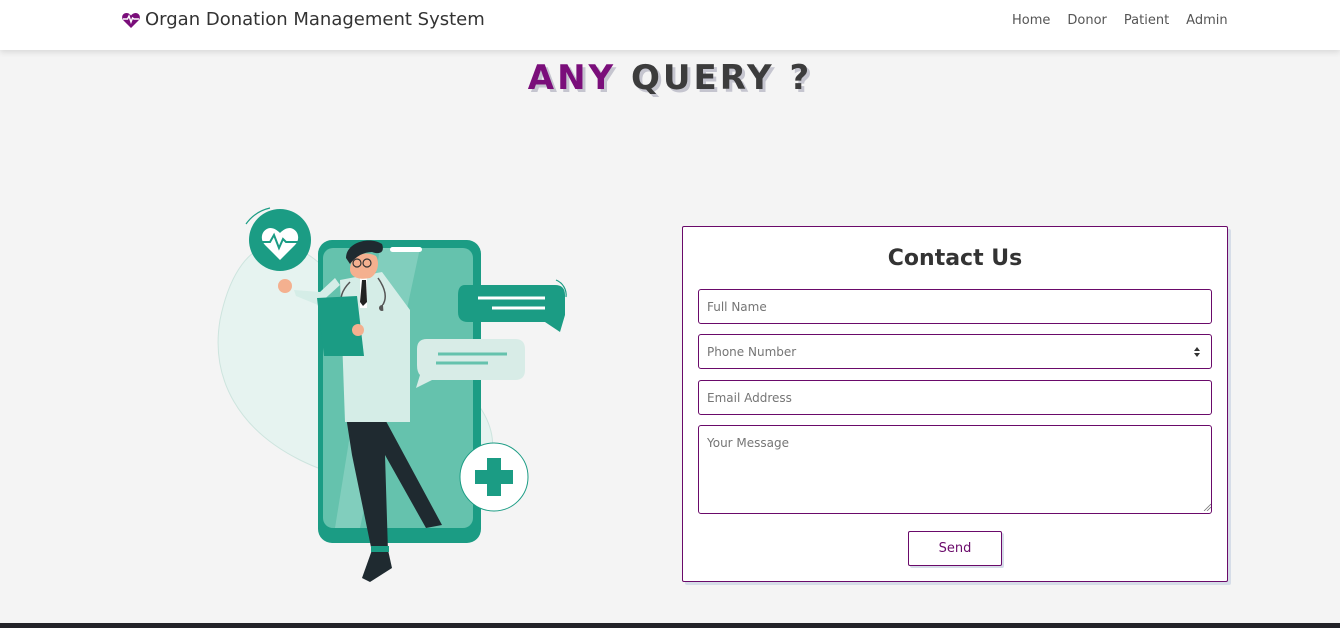 Image resolution: width=1340 pixels, height=628 pixels. What do you see at coordinates (572, 78) in the screenshot?
I see `heading-word-any: ANY` at bounding box center [572, 78].